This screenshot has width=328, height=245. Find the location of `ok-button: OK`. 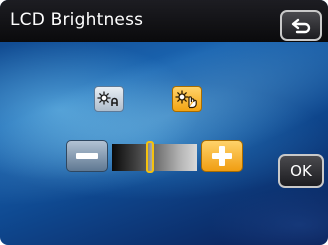

ok-button: OK is located at coordinates (301, 171).